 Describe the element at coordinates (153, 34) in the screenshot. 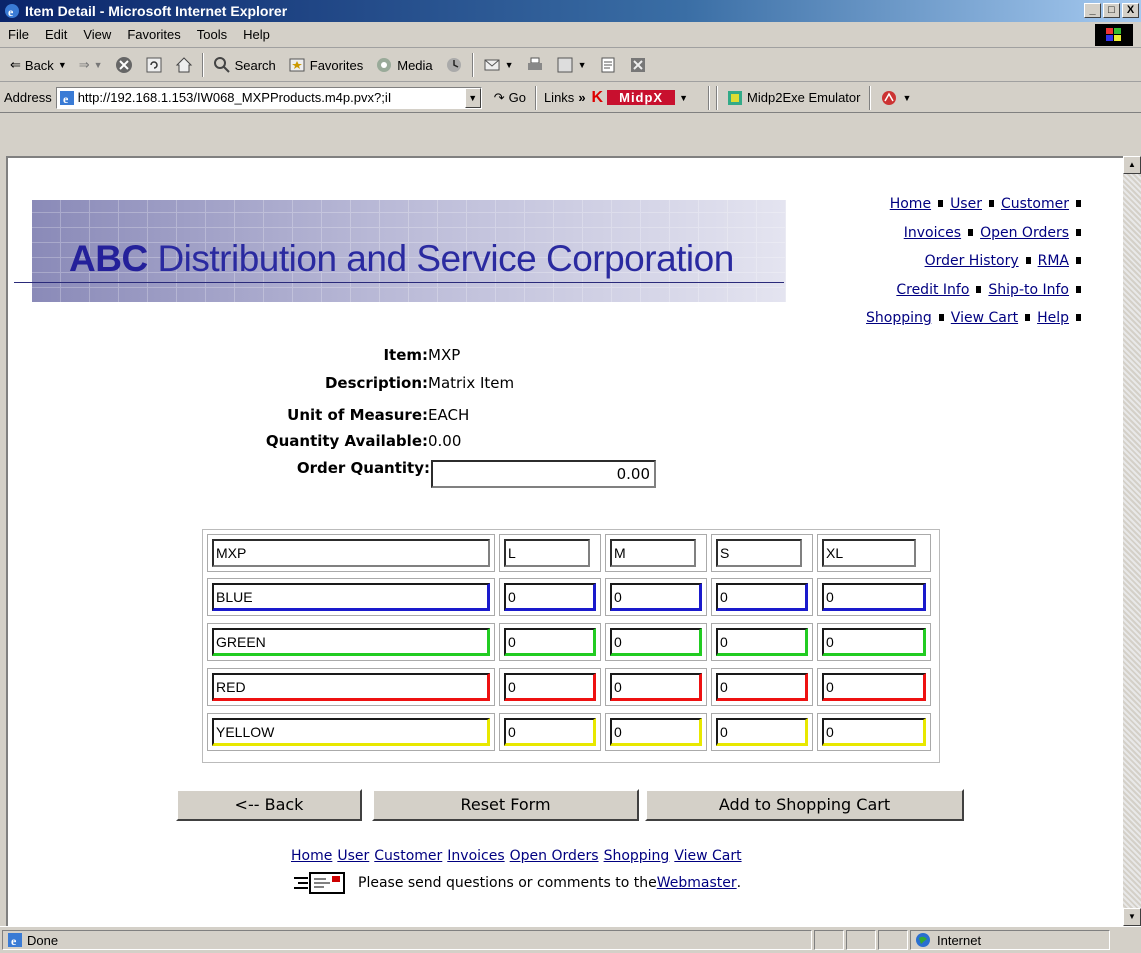

I see `menu-favorites: Favorites` at that location.